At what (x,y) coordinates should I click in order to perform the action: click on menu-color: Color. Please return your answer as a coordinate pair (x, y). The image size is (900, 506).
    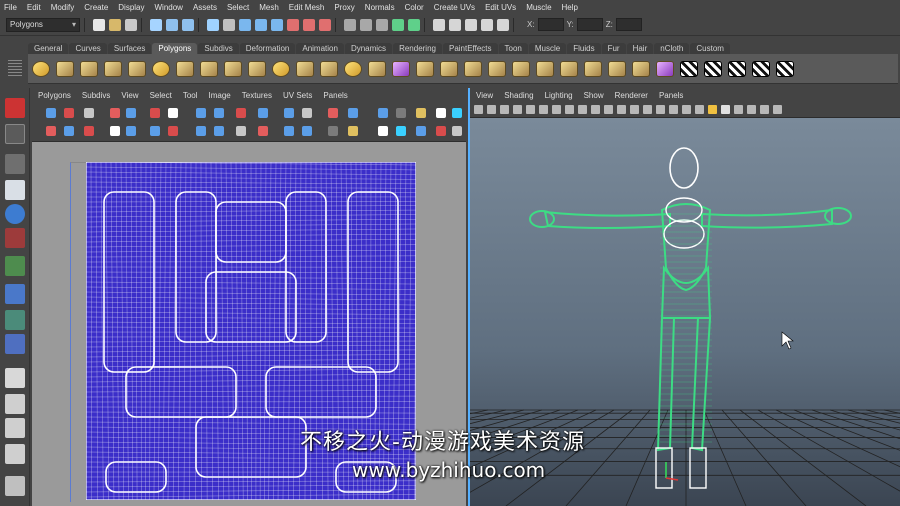
    Looking at the image, I should click on (414, 7).